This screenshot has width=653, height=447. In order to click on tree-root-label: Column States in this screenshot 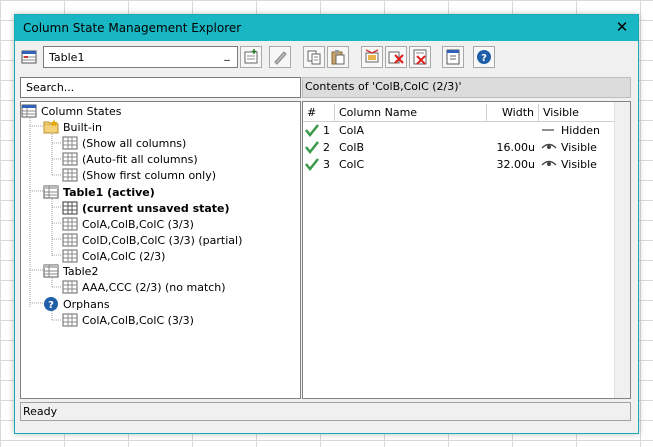, I will do `click(81, 111)`.